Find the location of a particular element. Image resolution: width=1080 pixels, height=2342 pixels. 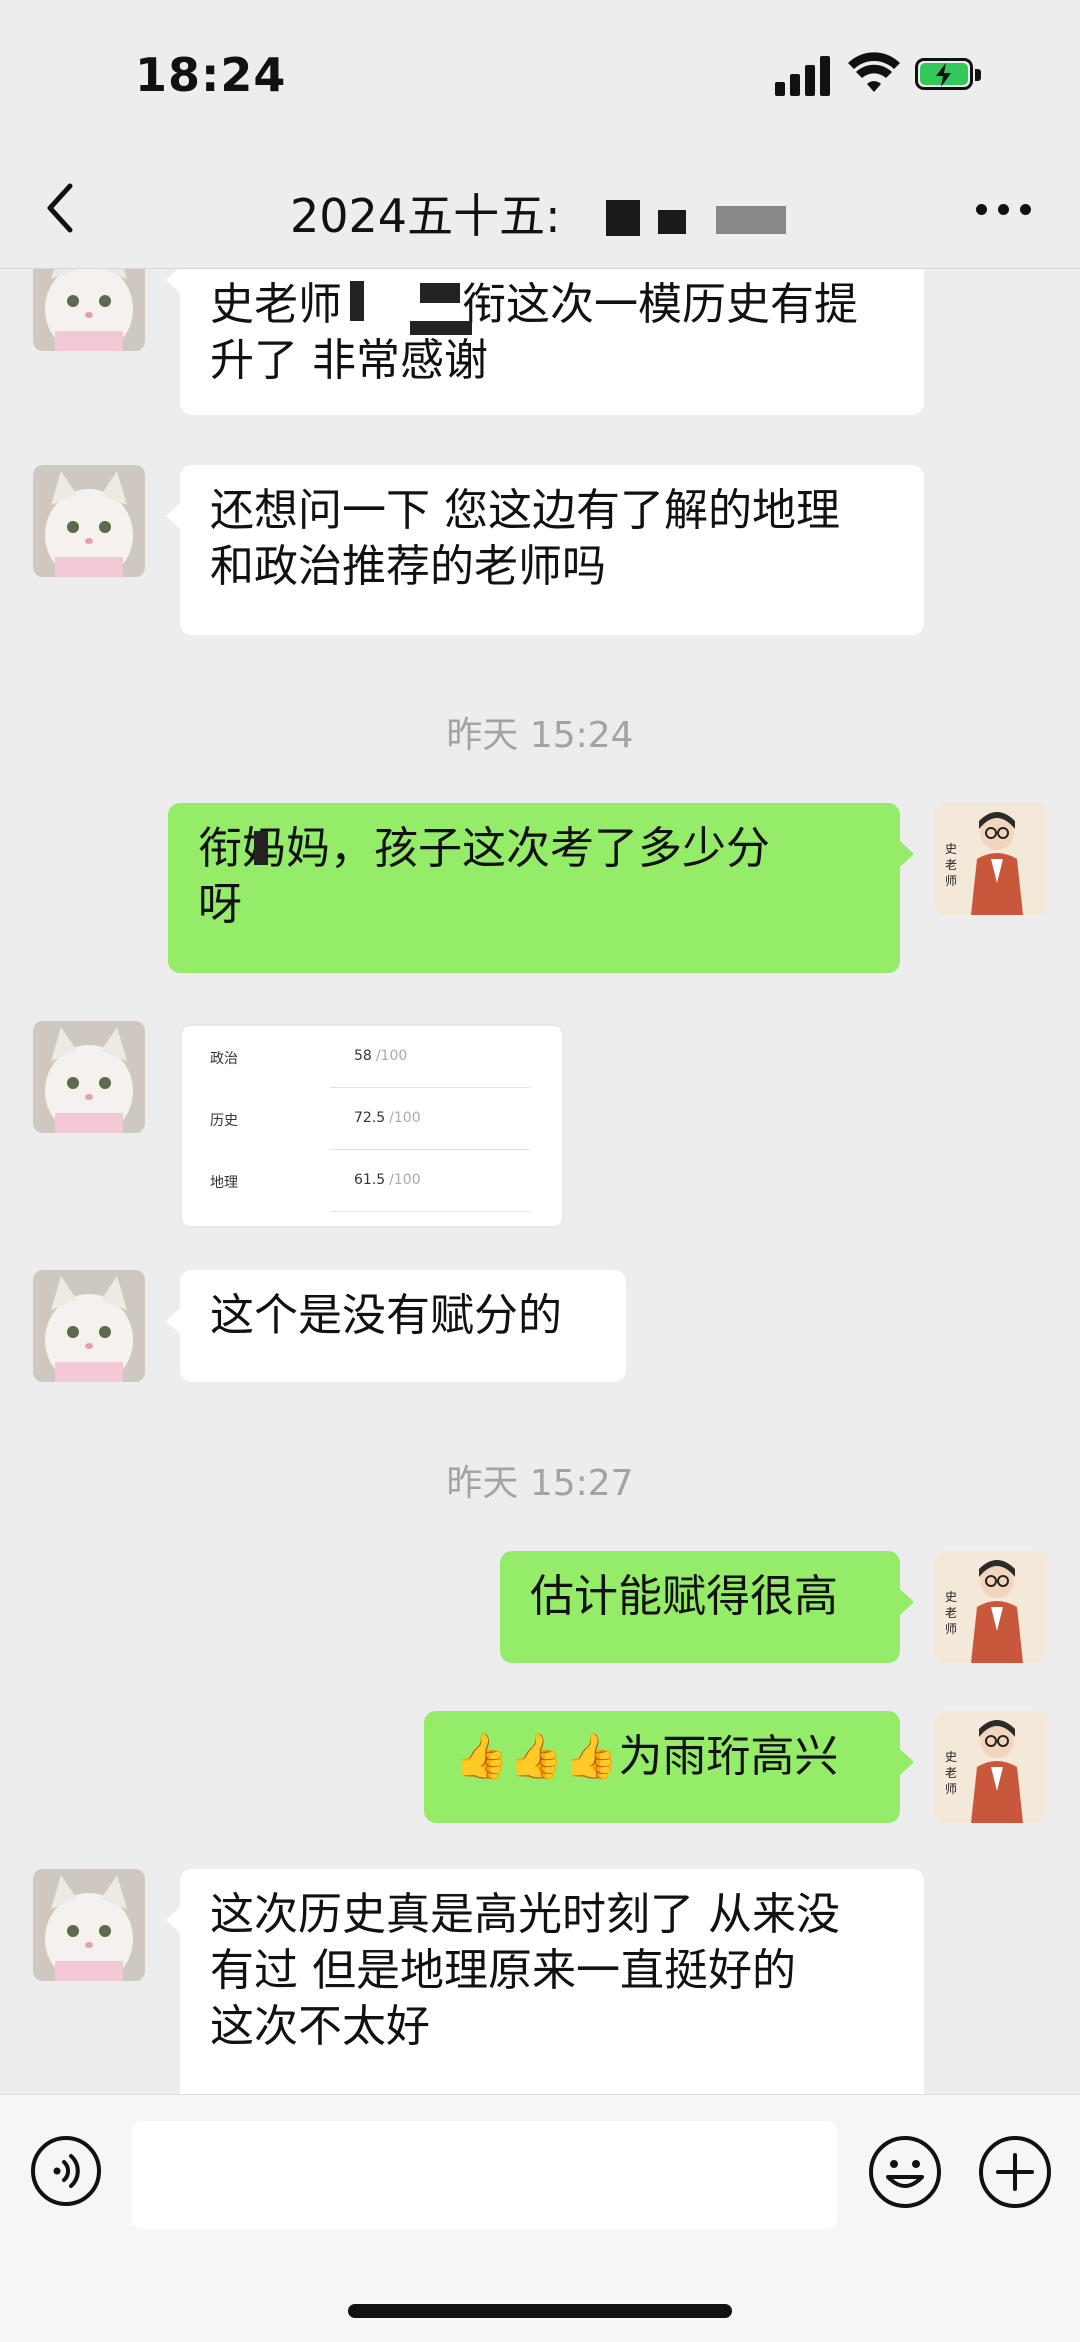

message-bubble: 这次历史真是高光时刻了 从来没 有过 但是地理原来一直挺好的 这次不太好 is located at coordinates (545, 1981).